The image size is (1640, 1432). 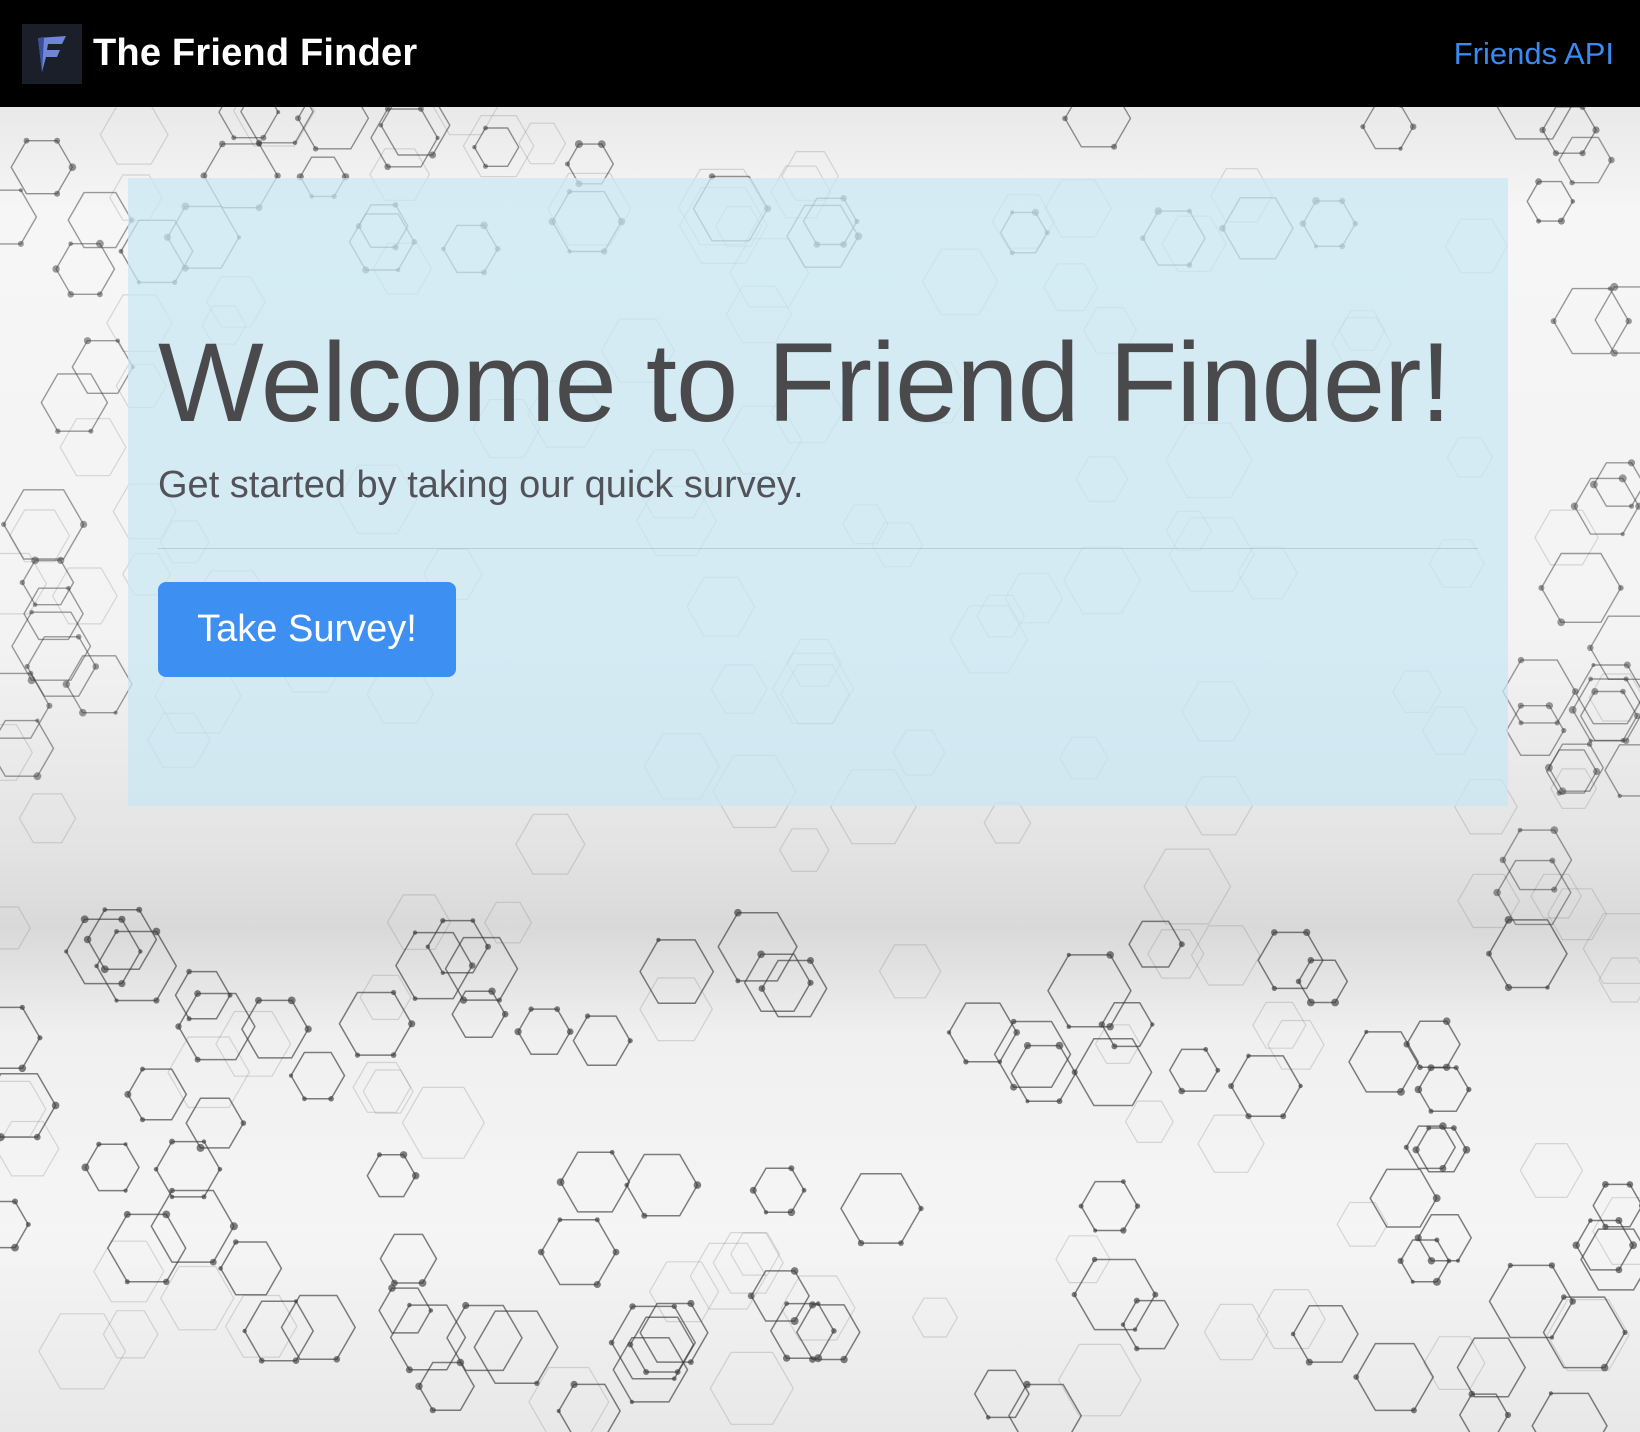 What do you see at coordinates (255, 53) in the screenshot?
I see `brand-title: The Friend Finder` at bounding box center [255, 53].